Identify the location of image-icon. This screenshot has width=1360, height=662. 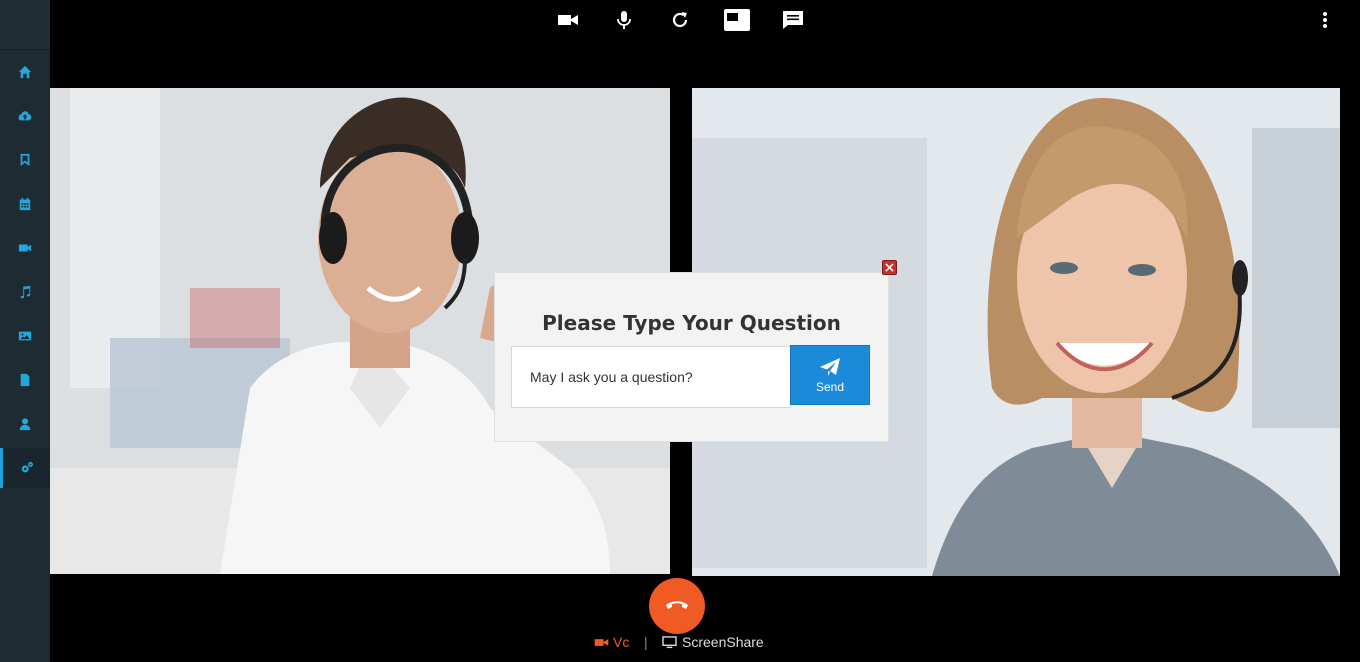
(25, 336).